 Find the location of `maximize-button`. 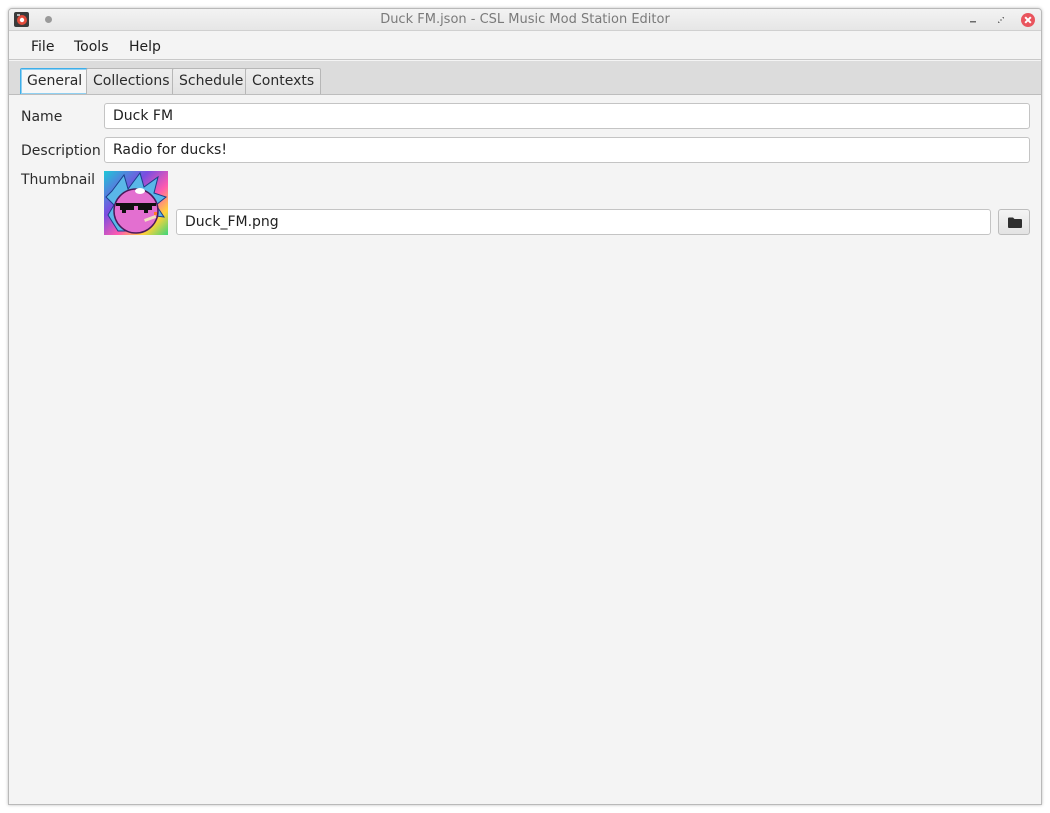

maximize-button is located at coordinates (1001, 20).